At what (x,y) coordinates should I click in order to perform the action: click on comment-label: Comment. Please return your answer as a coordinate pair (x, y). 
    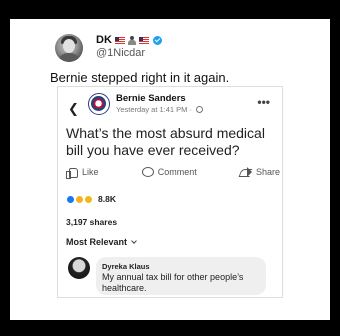
    Looking at the image, I should click on (177, 172).